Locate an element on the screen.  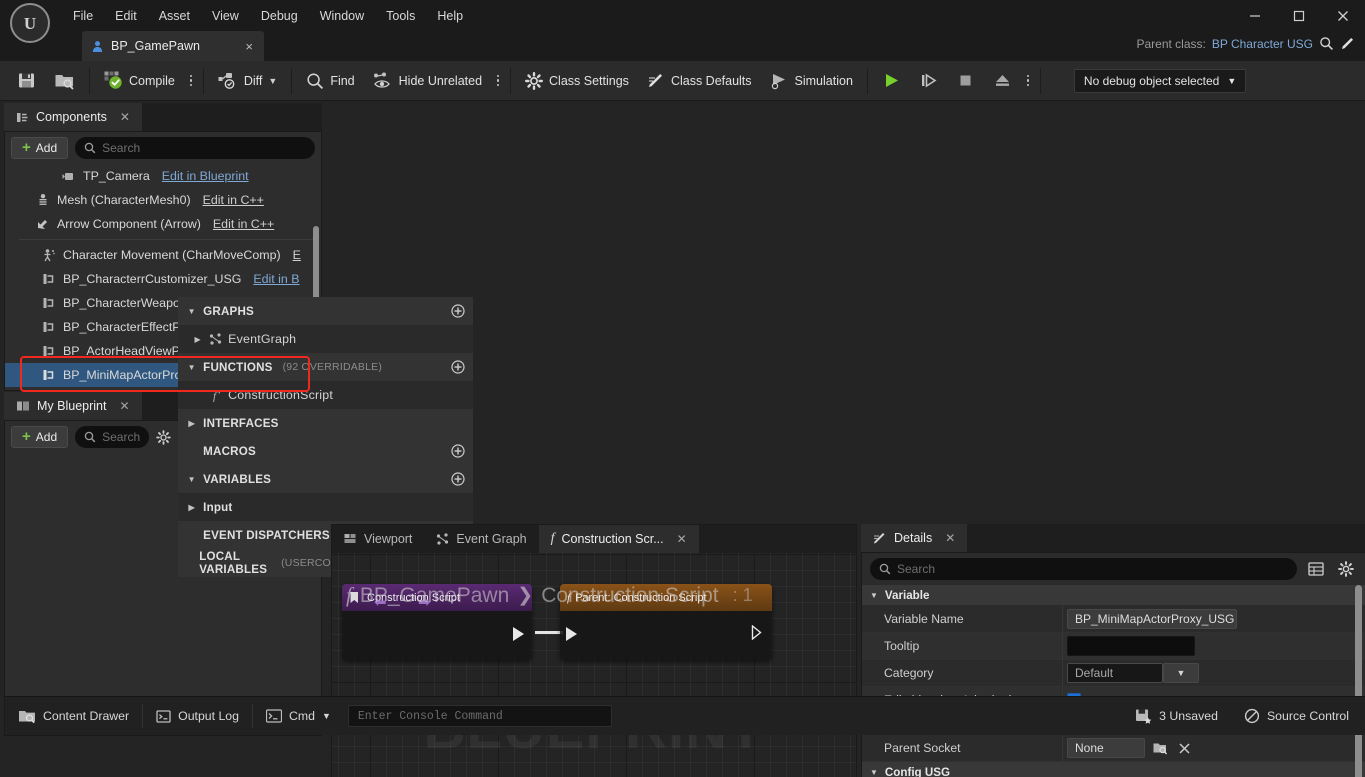
tab-my-blueprint: My Blueprint ✕ is located at coordinates (73, 406).